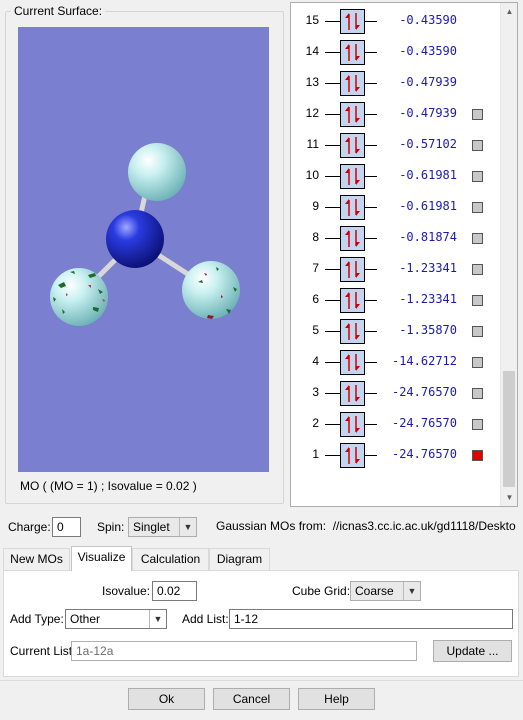  I want to click on hydrogen-atom-top, so click(157, 172).